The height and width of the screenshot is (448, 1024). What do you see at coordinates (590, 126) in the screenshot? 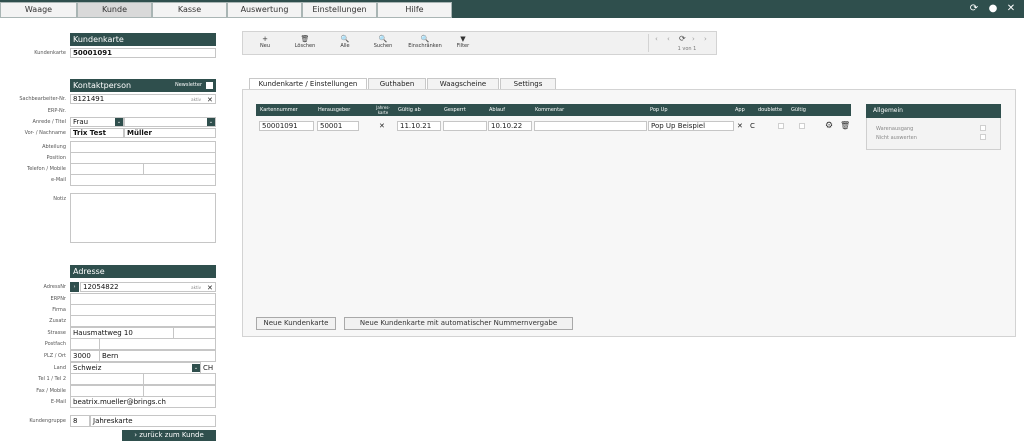
I see `cell-kommentar` at bounding box center [590, 126].